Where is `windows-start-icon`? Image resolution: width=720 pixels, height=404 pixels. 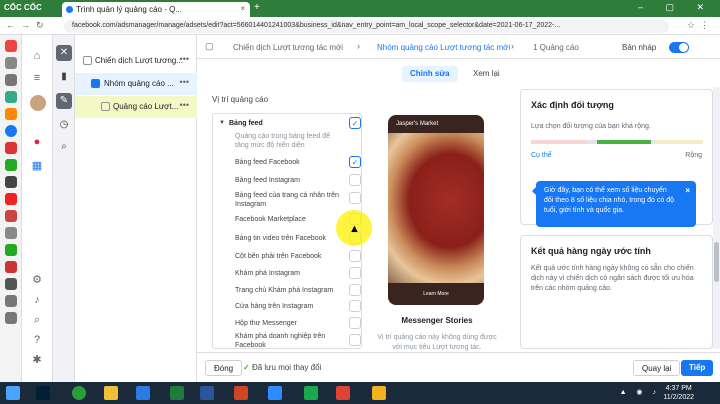
windows-start-icon is located at coordinates (13, 393).